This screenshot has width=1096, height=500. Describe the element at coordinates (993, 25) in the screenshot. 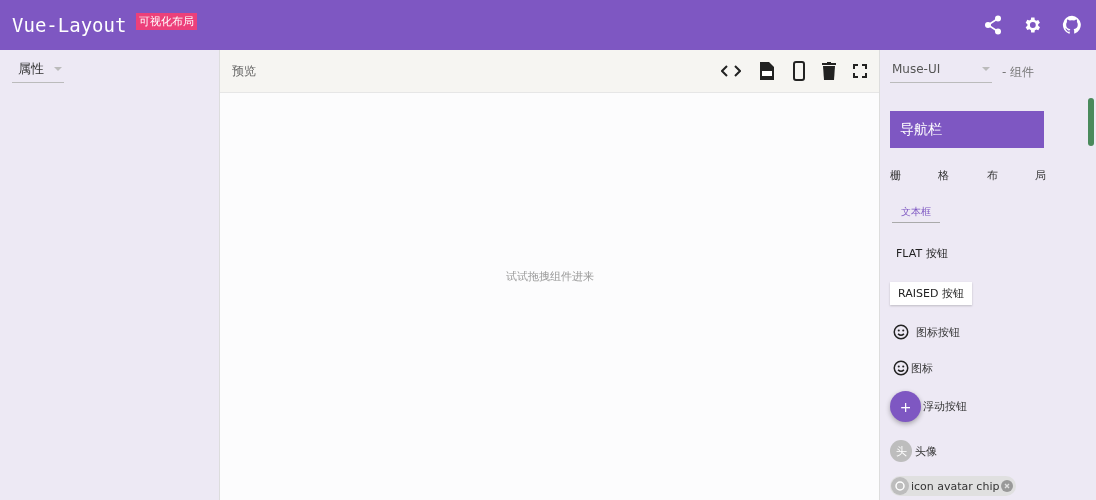

I see `share-icon` at that location.